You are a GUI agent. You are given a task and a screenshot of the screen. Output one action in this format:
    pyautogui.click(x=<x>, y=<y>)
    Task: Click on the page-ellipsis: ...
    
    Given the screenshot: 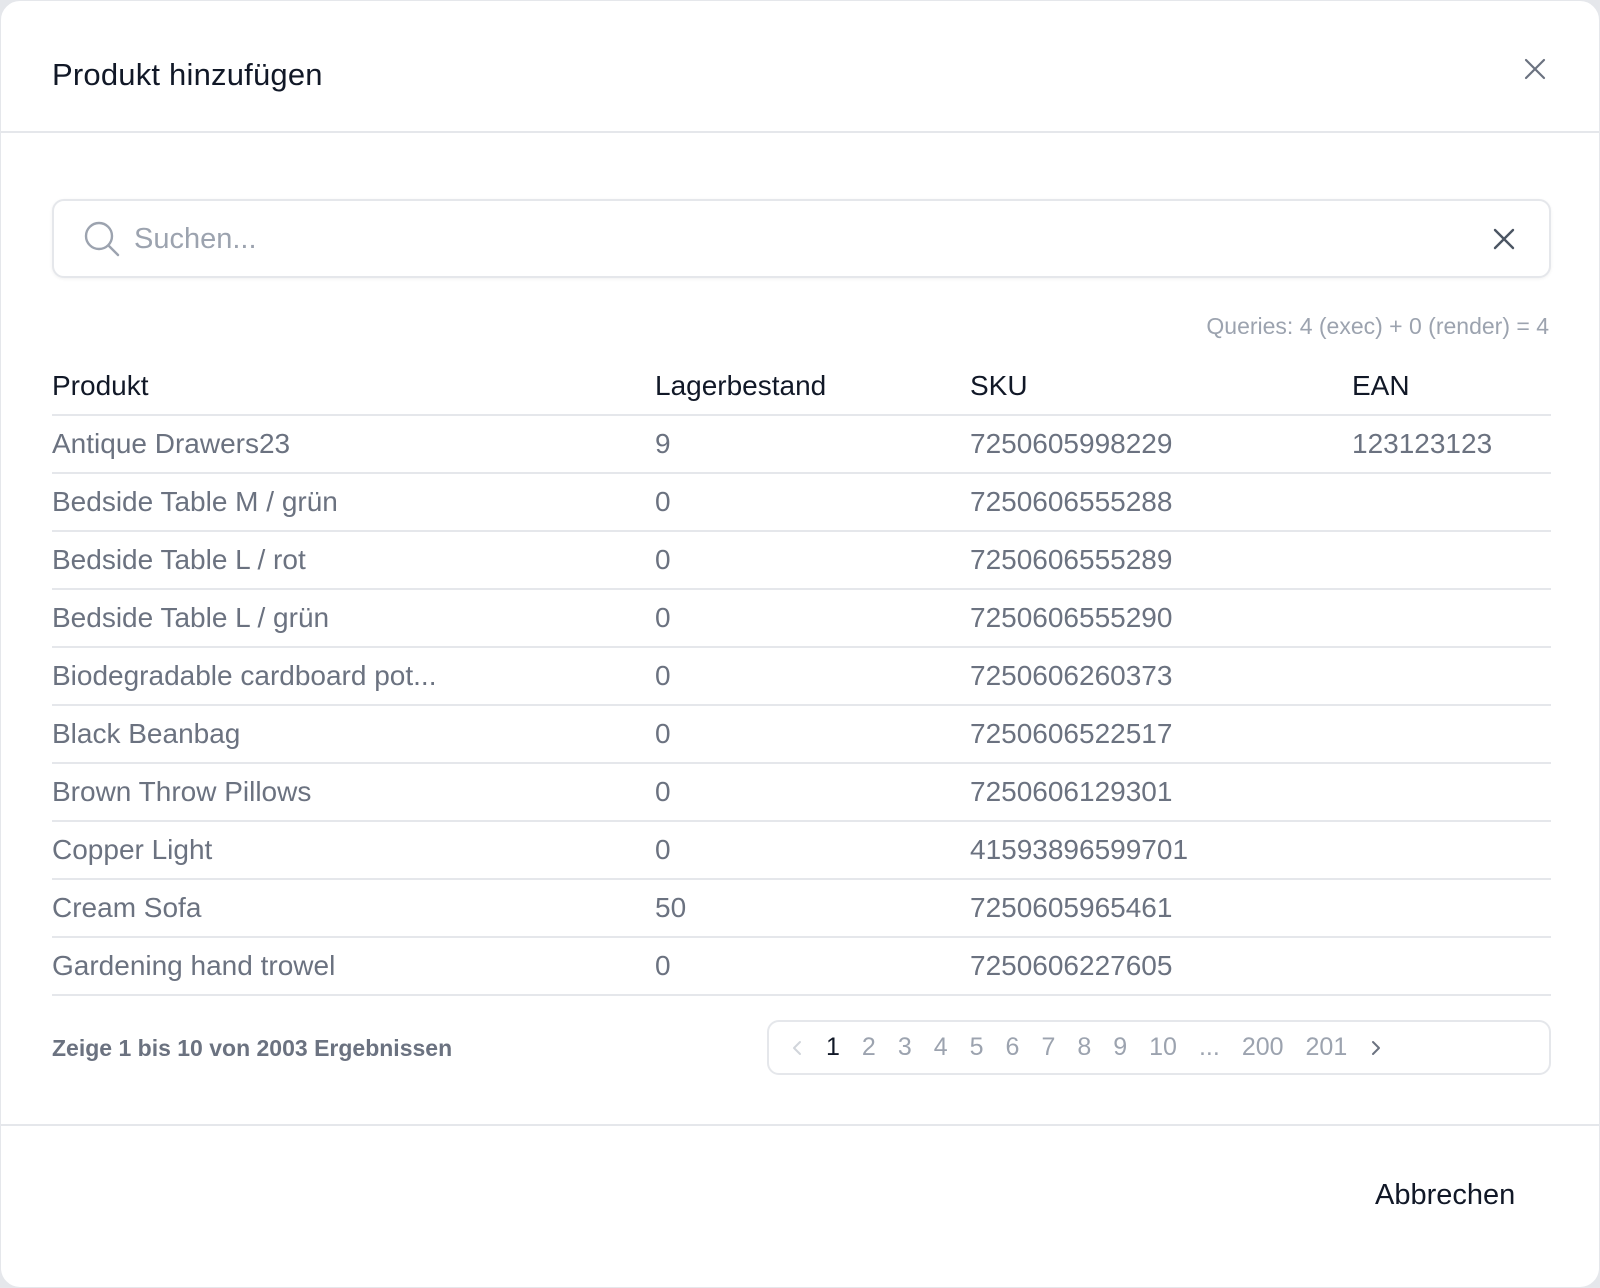 What is the action you would take?
    pyautogui.click(x=1209, y=1047)
    